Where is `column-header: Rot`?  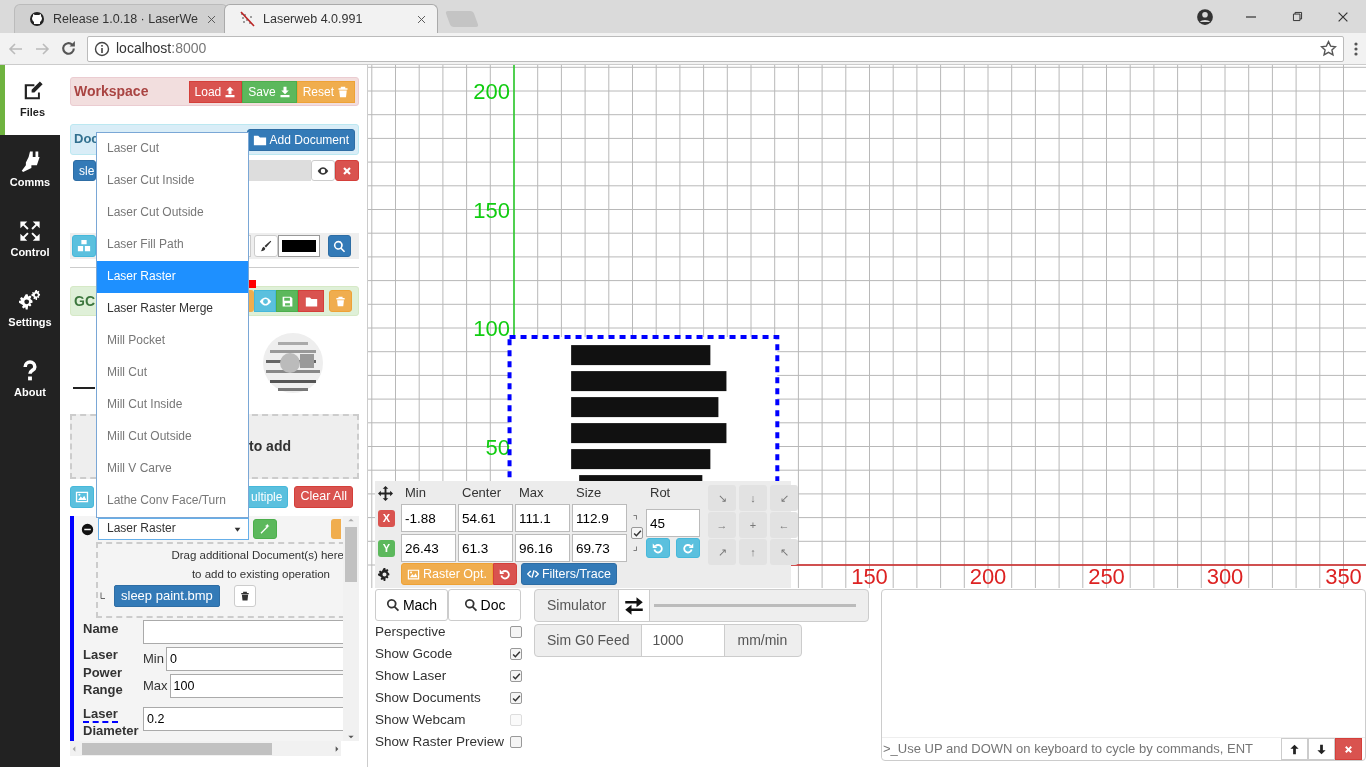
column-header: Rot is located at coordinates (660, 493).